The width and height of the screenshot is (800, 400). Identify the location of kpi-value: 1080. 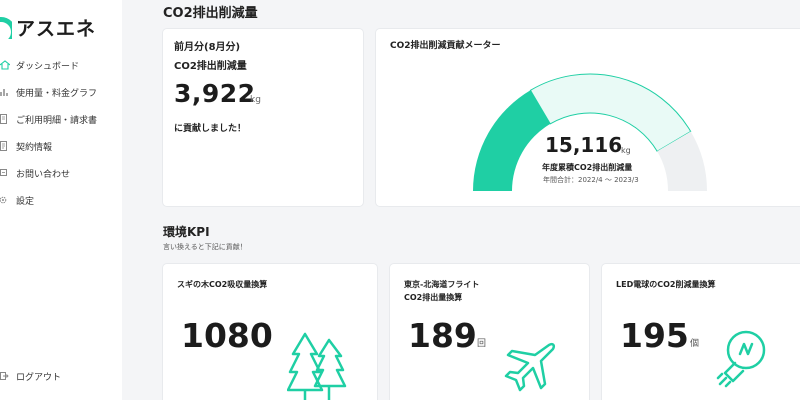
(227, 335).